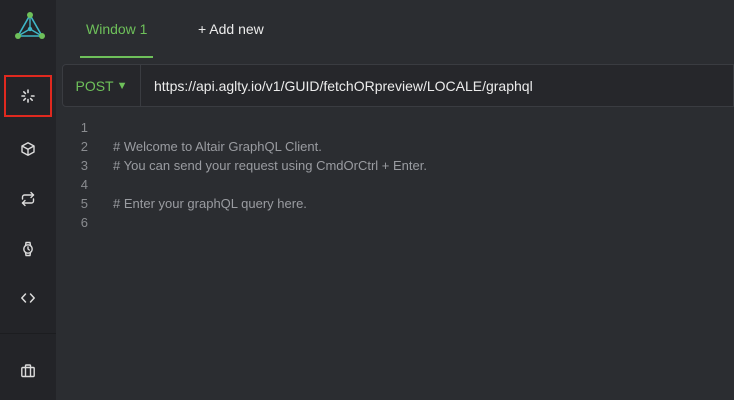  I want to click on sidebar-cube-button, so click(28, 149).